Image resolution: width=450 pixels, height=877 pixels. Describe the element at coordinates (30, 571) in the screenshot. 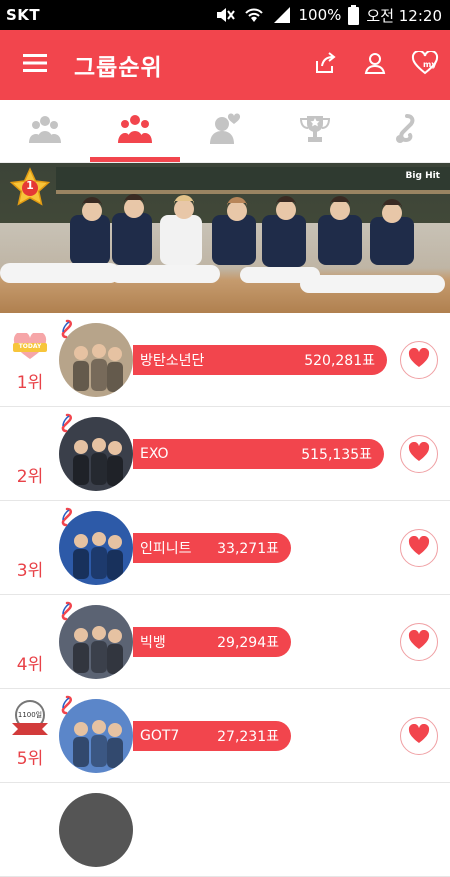

I see `rank-number: 3위` at that location.